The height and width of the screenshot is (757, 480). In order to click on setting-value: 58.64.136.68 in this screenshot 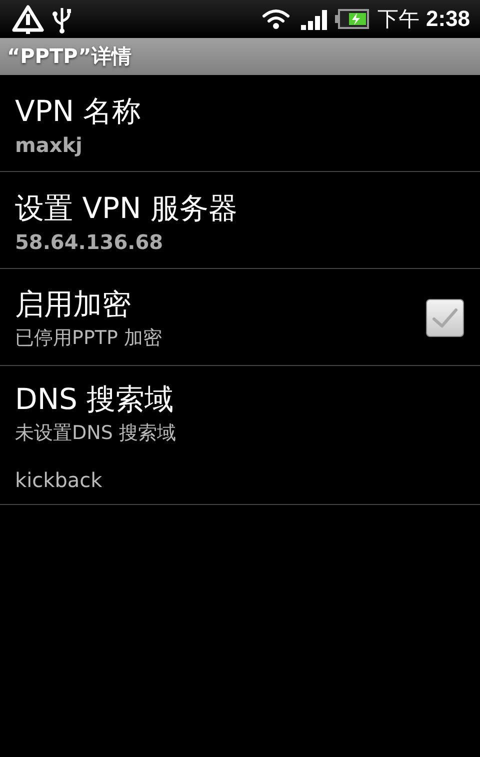, I will do `click(89, 242)`.